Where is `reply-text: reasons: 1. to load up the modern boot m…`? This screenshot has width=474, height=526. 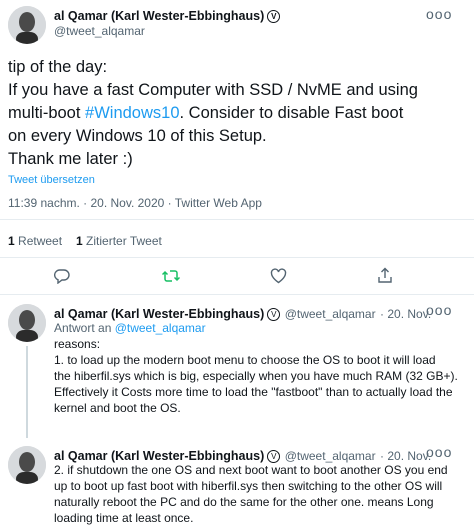
reply-text: reasons: 1. to load up the modern boot m… is located at coordinates (262, 376).